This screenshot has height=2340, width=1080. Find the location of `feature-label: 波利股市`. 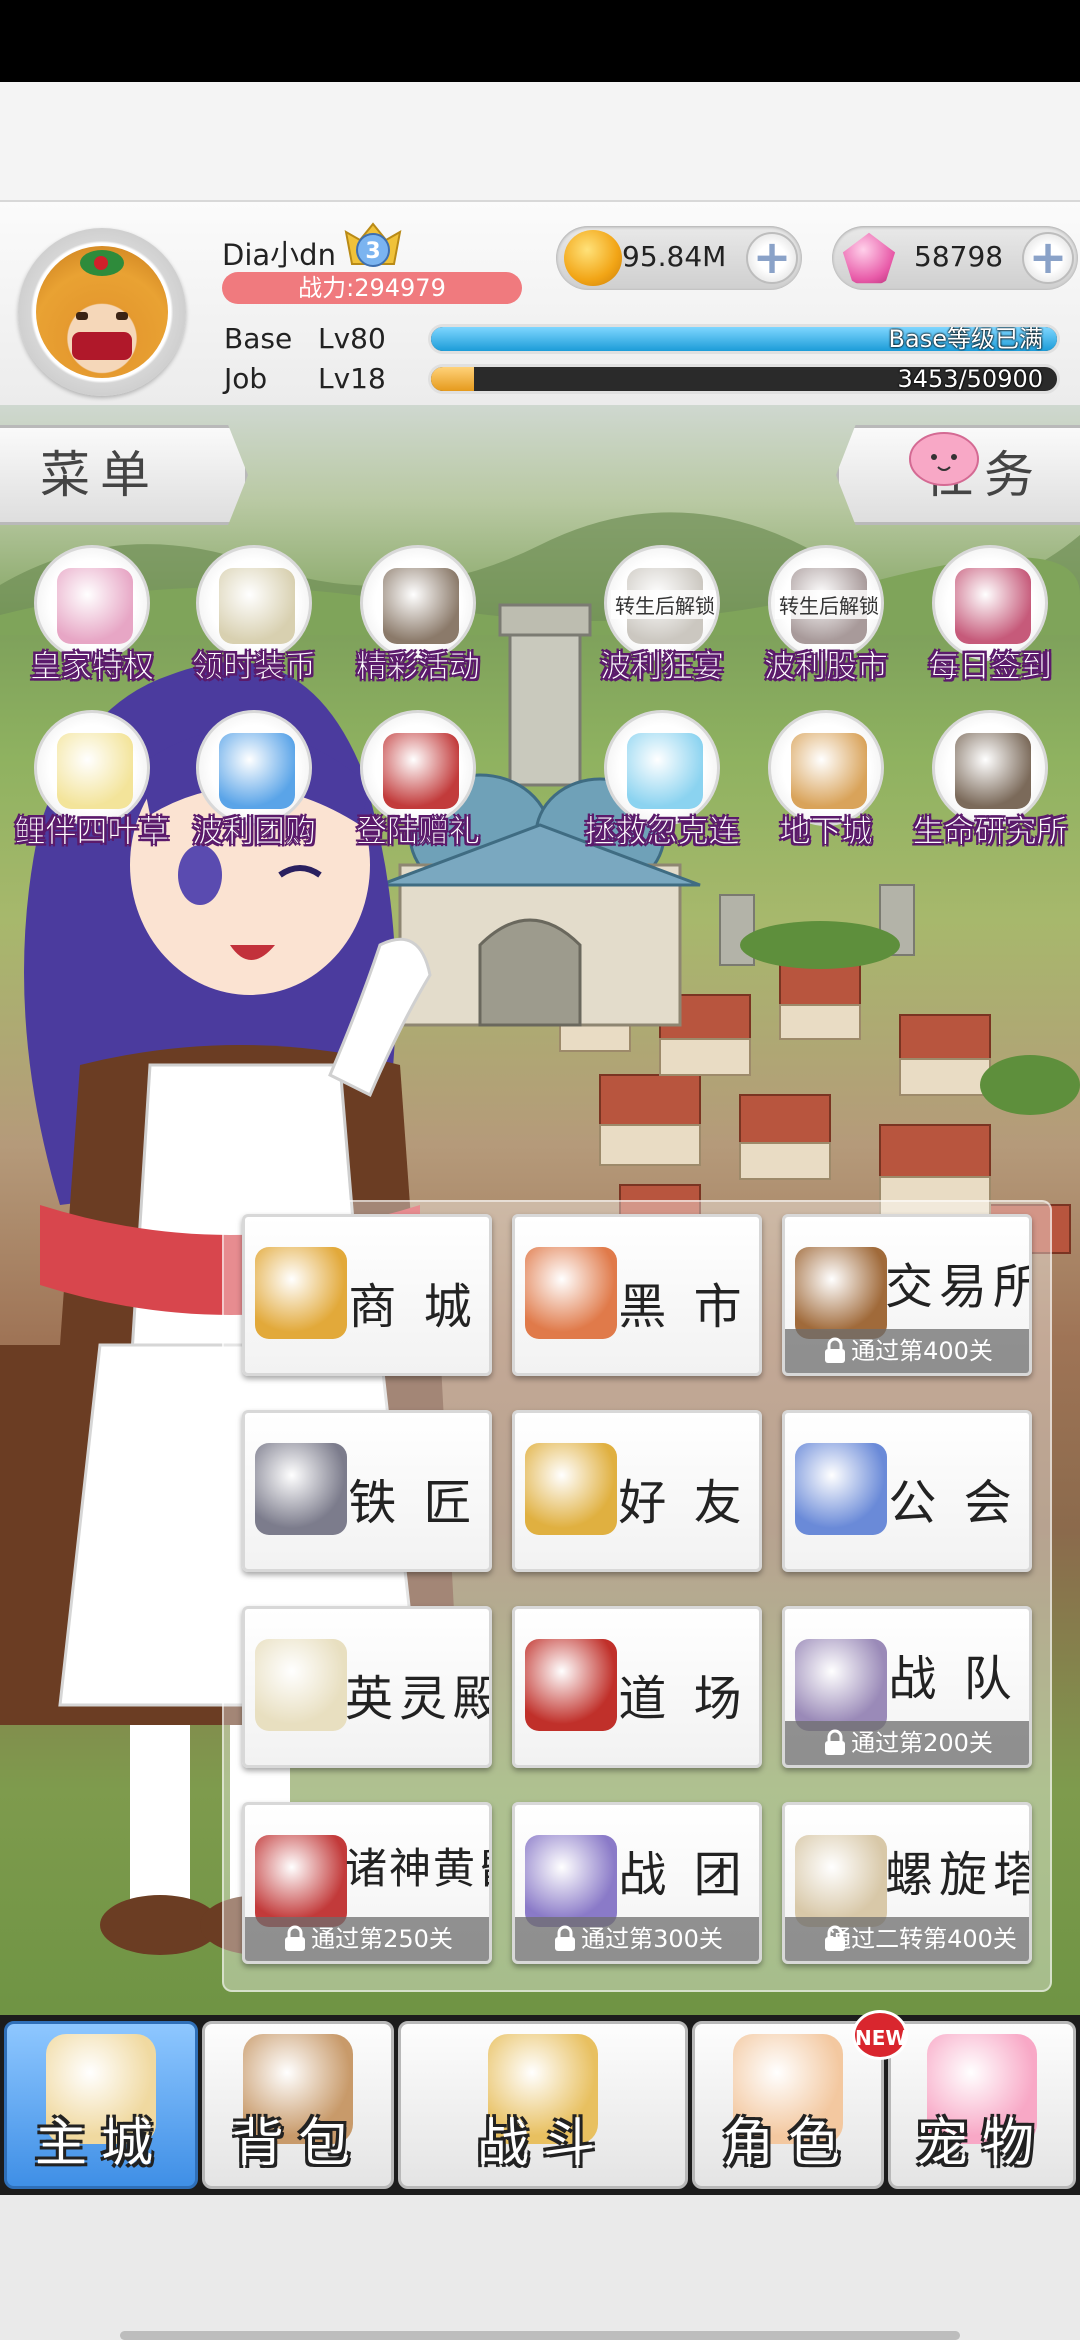

feature-label: 波利股市 is located at coordinates (826, 667).